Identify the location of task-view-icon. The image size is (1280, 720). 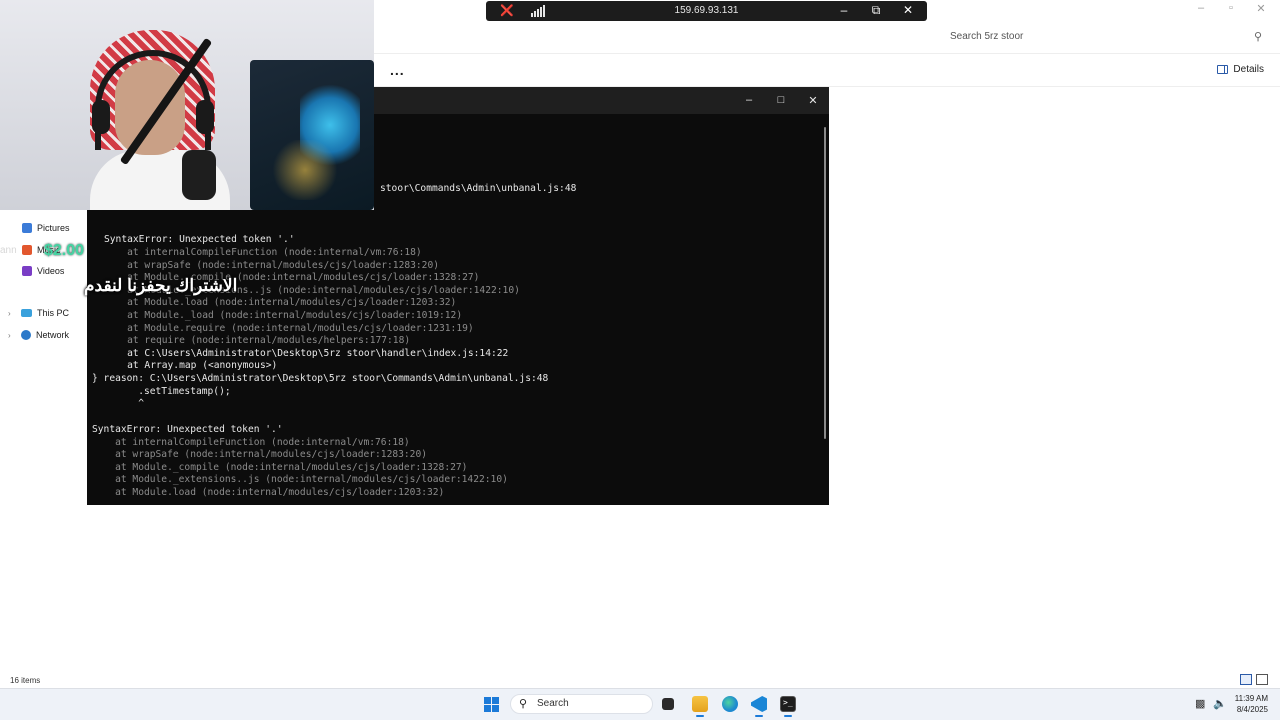
(668, 704).